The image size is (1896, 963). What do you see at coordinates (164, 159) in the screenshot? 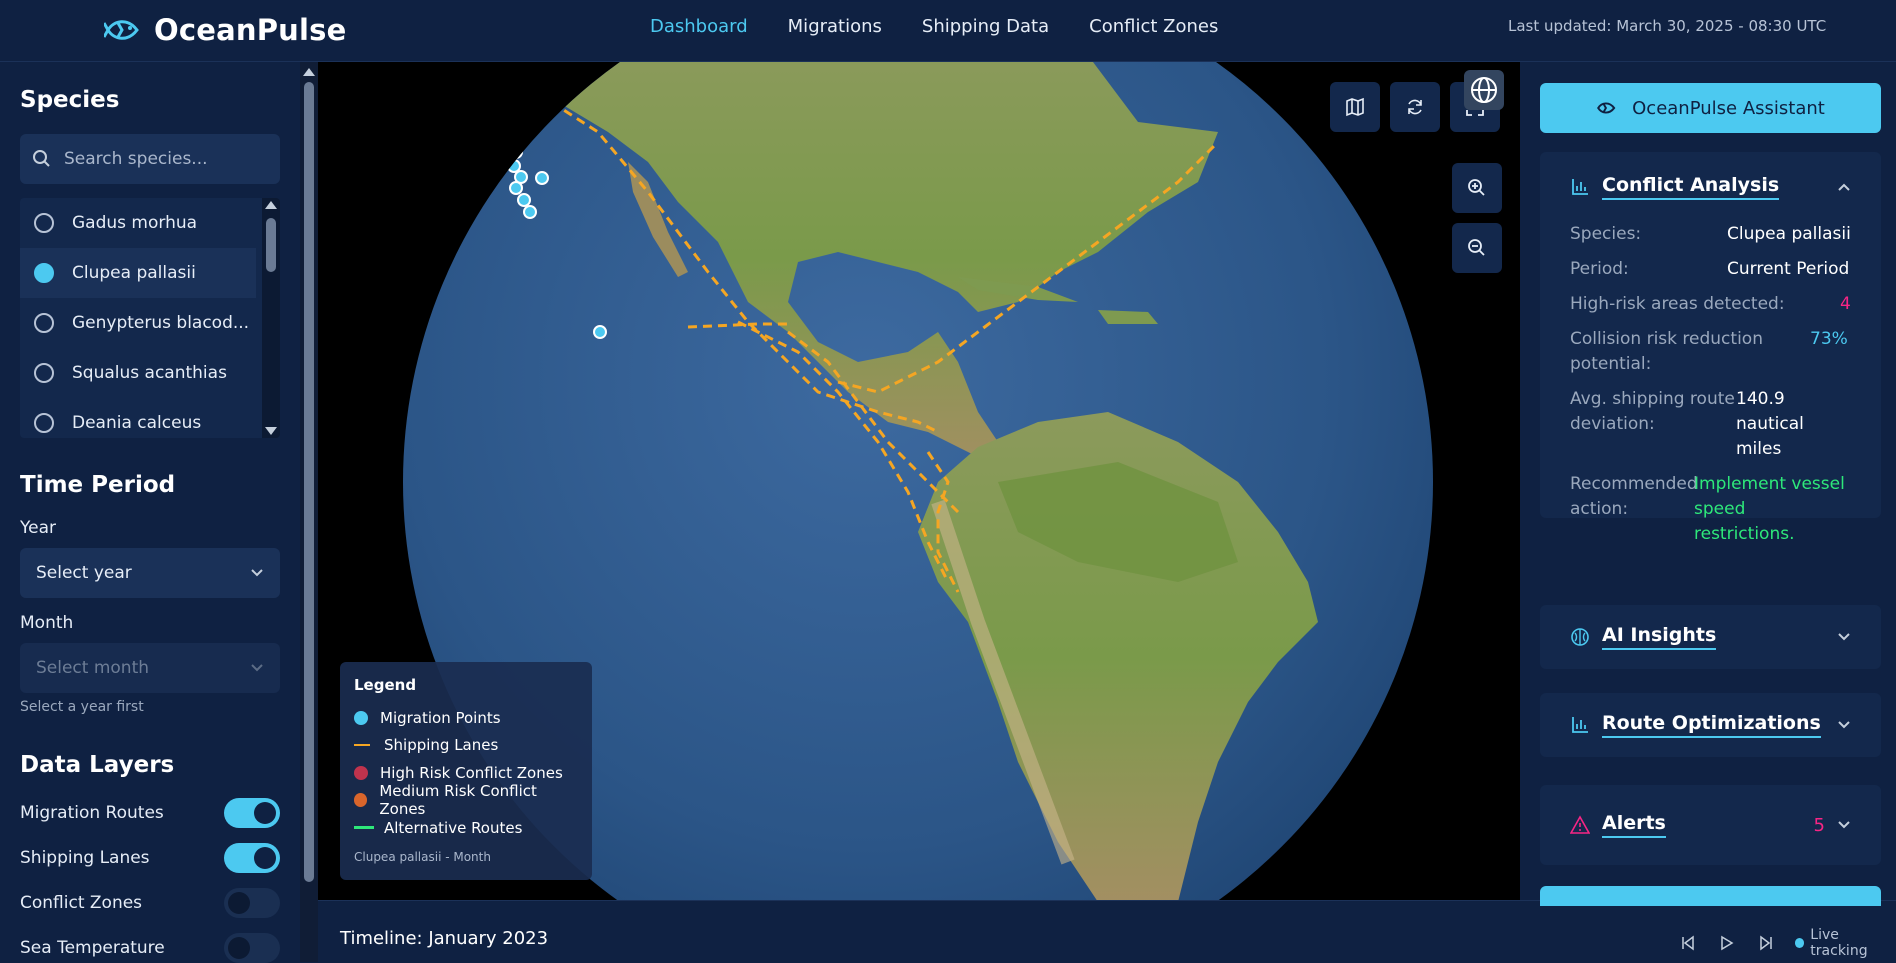
I see `species-search-input` at bounding box center [164, 159].